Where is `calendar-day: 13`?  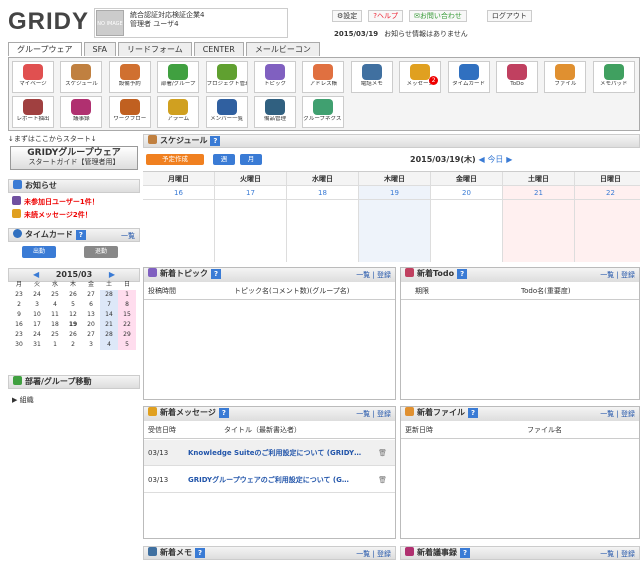 calendar-day: 13 is located at coordinates (91, 315).